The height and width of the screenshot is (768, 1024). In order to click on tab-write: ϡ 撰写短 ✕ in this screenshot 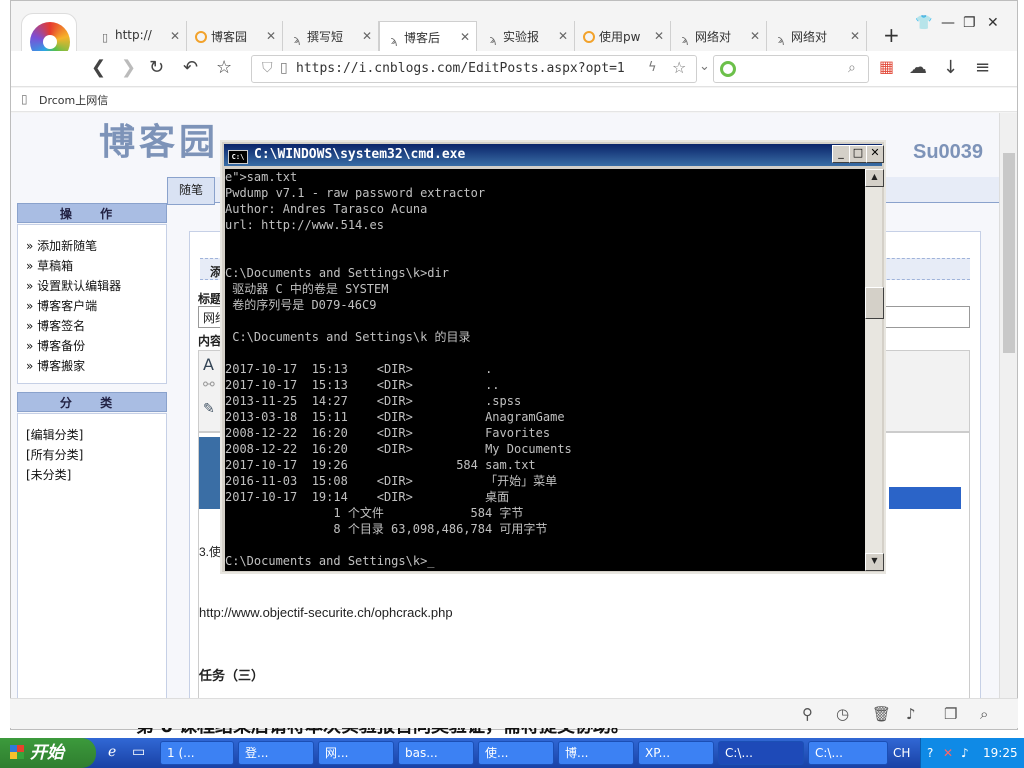, I will do `click(331, 36)`.